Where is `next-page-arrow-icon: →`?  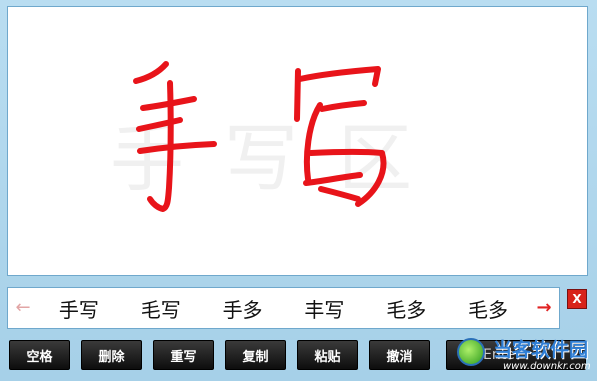
next-page-arrow-icon: → is located at coordinates (544, 308).